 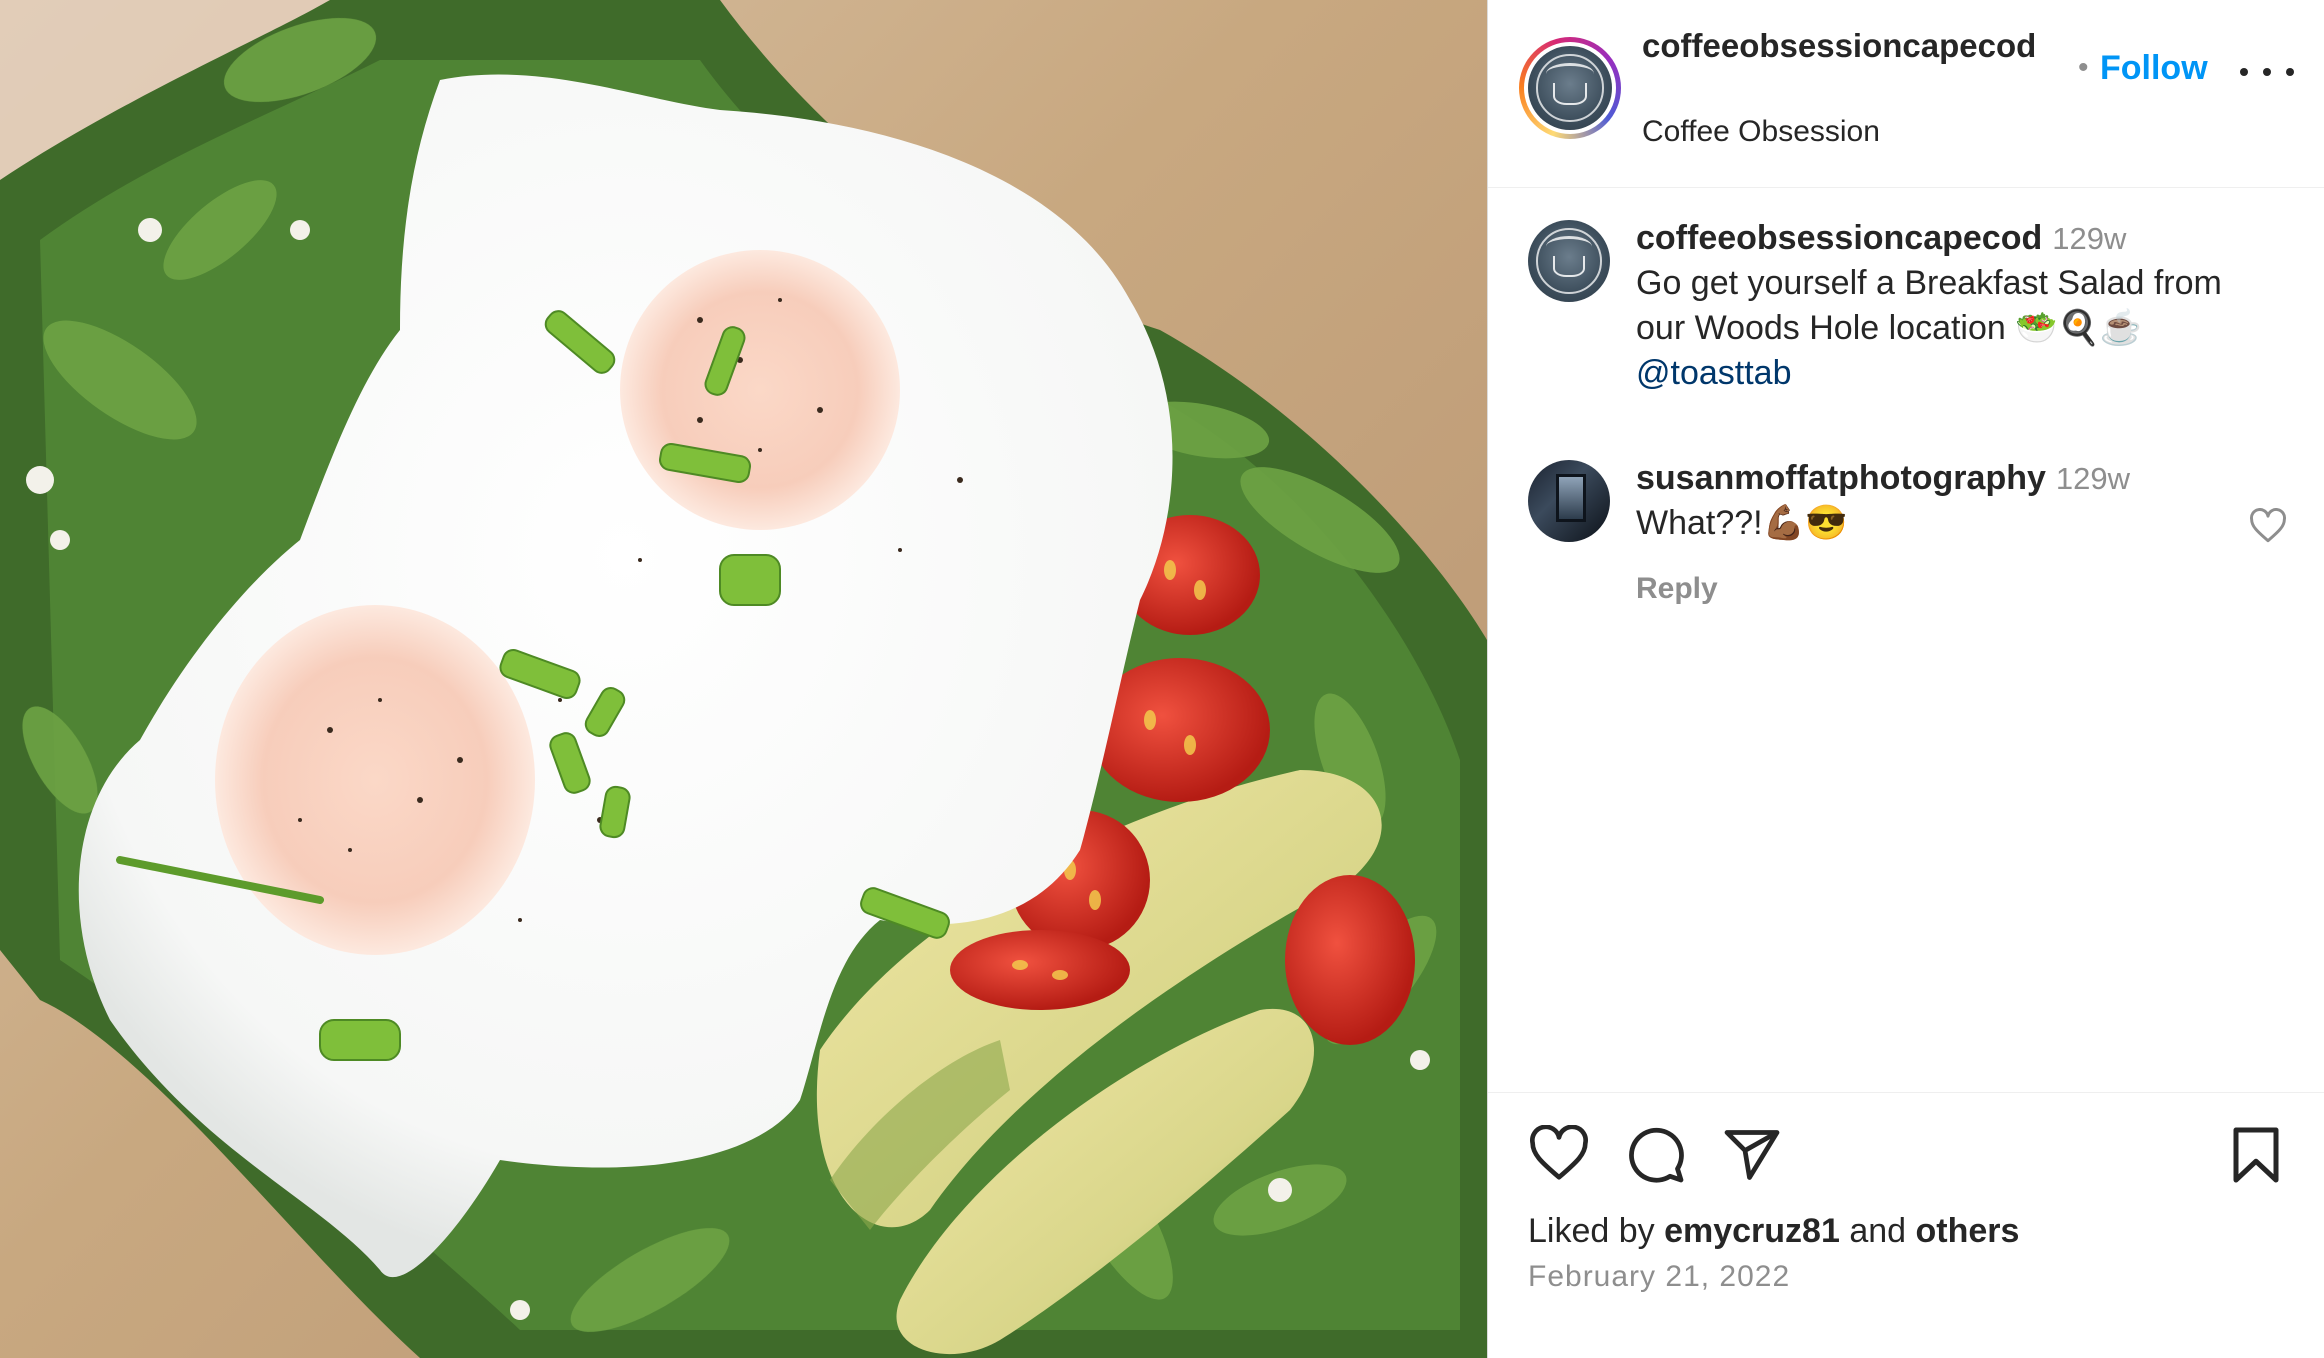 I want to click on comment-text: What??!💪🏾😎, so click(x=1742, y=523).